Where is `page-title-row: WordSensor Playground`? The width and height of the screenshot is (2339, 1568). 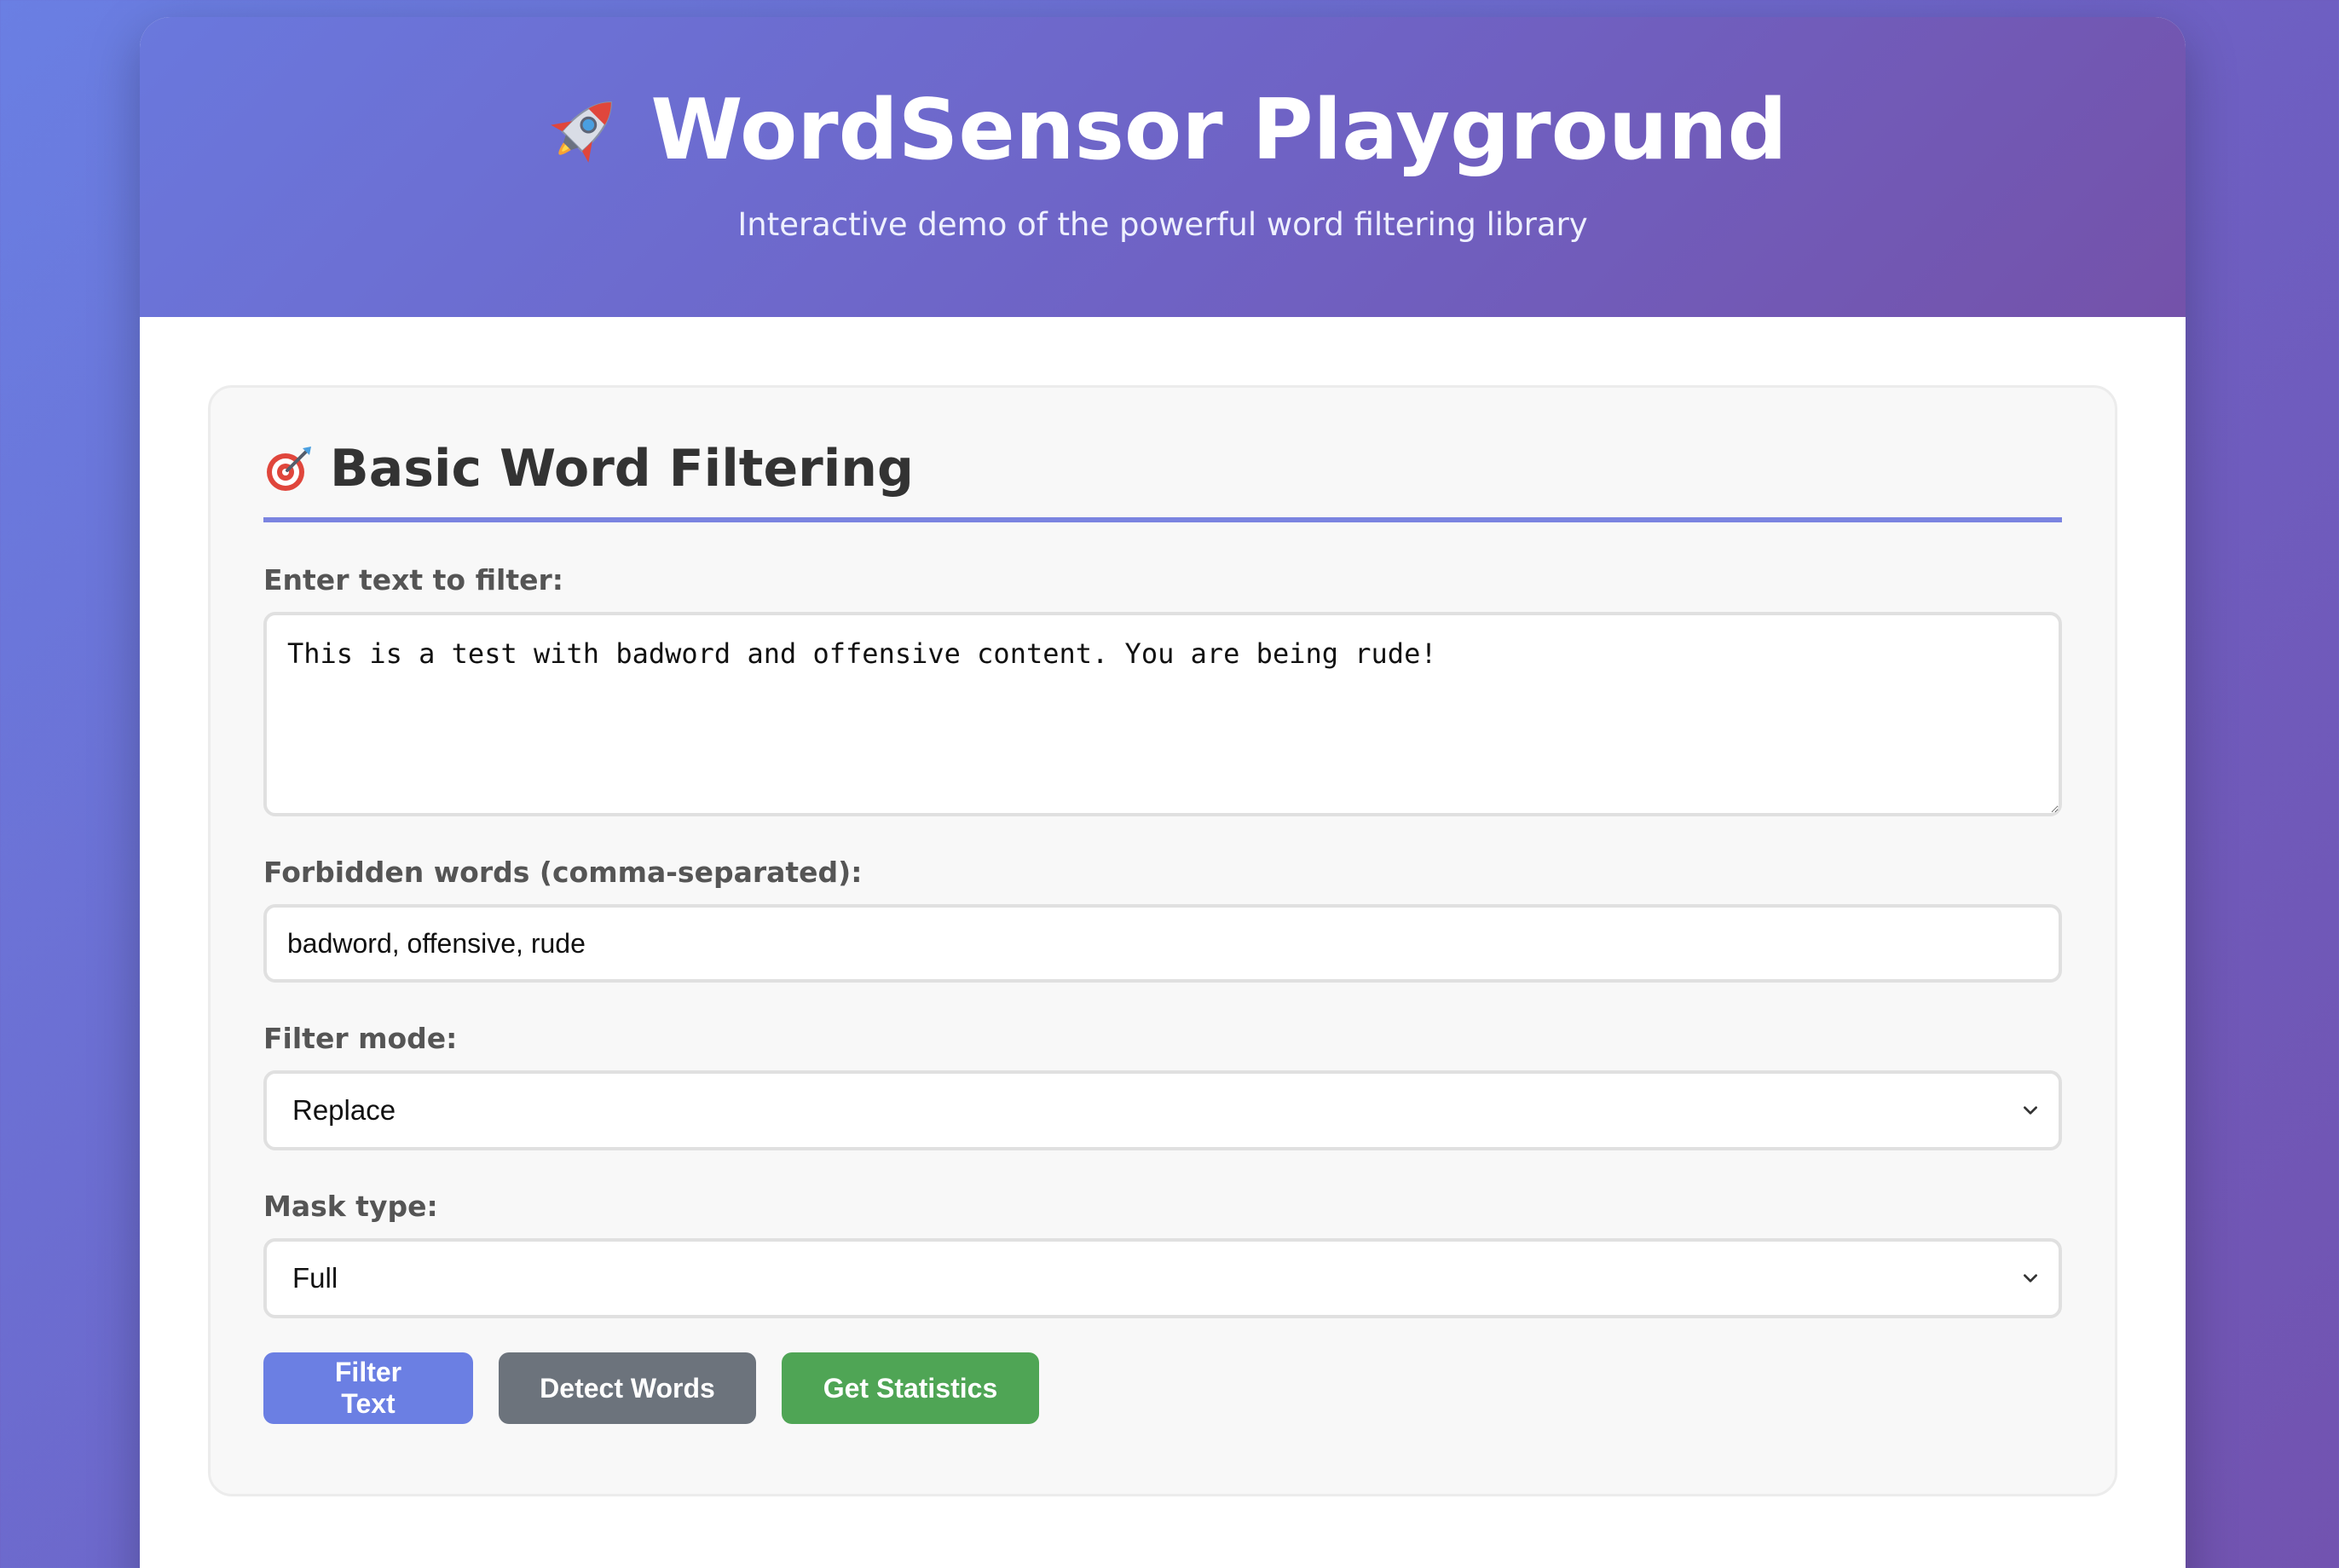
page-title-row: WordSensor Playground is located at coordinates (1163, 130).